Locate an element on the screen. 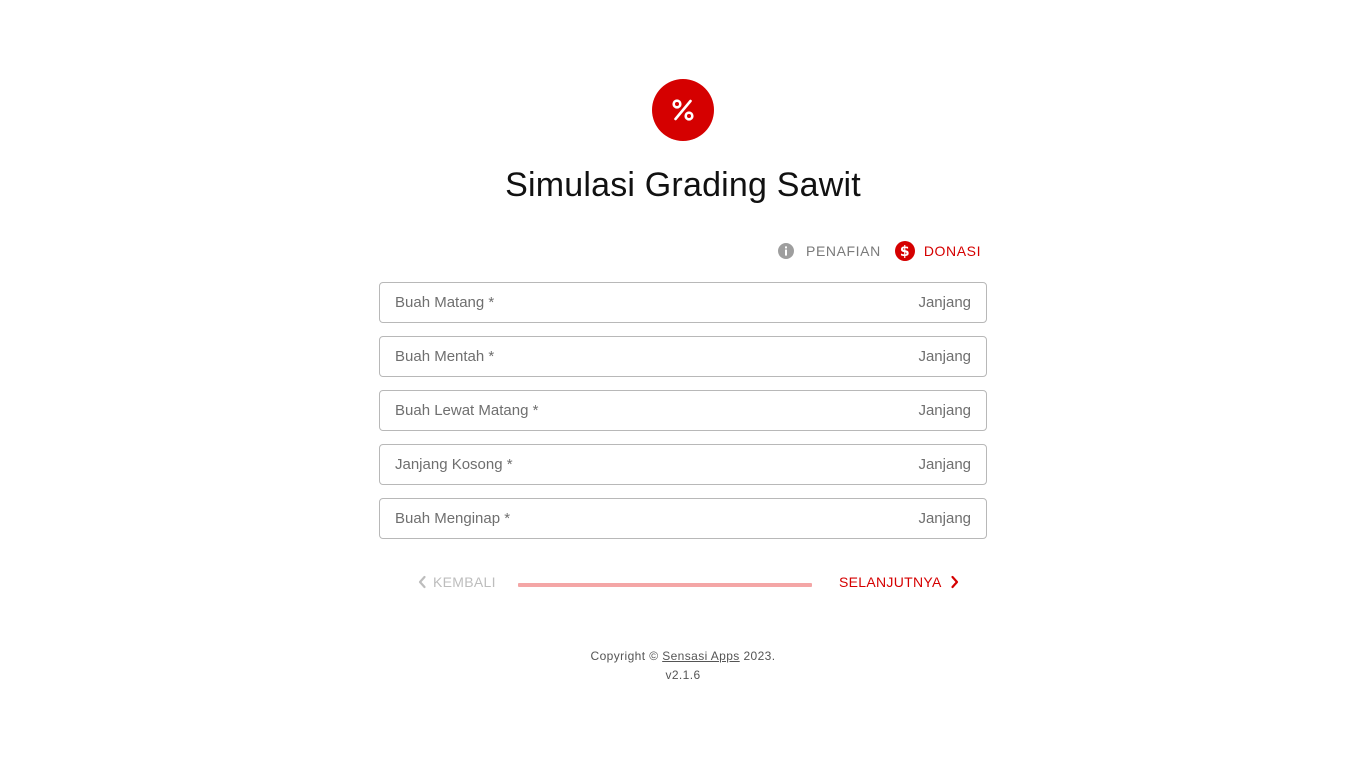 The width and height of the screenshot is (1366, 768). disclaimer-label: PENAFIAN is located at coordinates (843, 251).